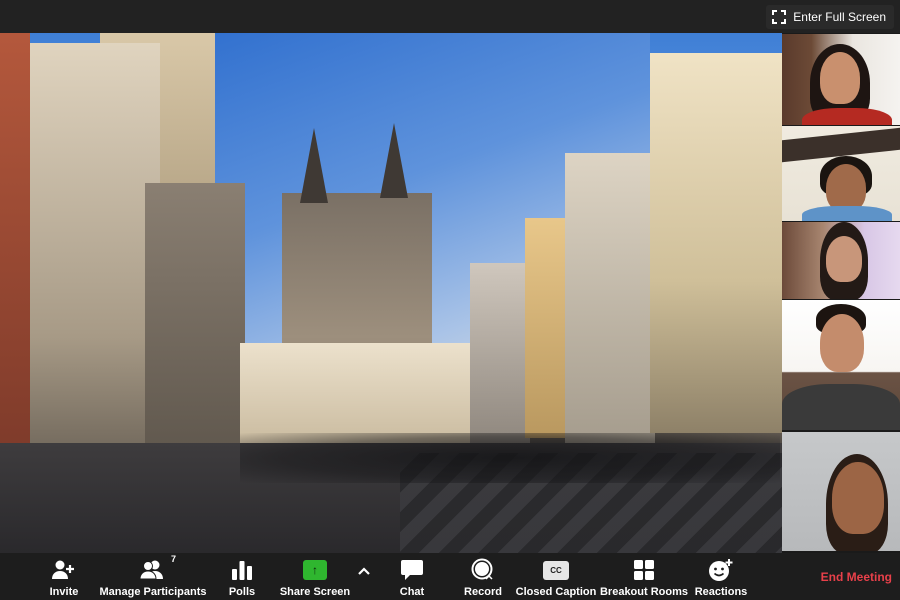  Describe the element at coordinates (90, 253) in the screenshot. I see `left-building` at that location.